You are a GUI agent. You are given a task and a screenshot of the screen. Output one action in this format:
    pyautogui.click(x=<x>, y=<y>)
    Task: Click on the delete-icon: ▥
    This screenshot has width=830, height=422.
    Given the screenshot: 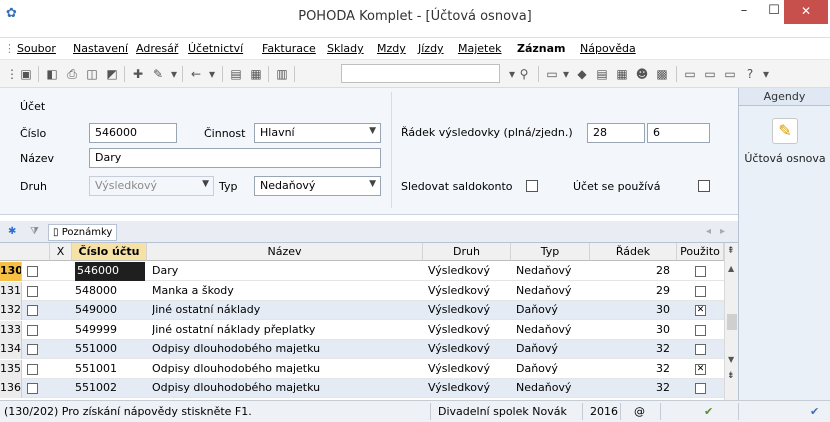 What is the action you would take?
    pyautogui.click(x=282, y=74)
    